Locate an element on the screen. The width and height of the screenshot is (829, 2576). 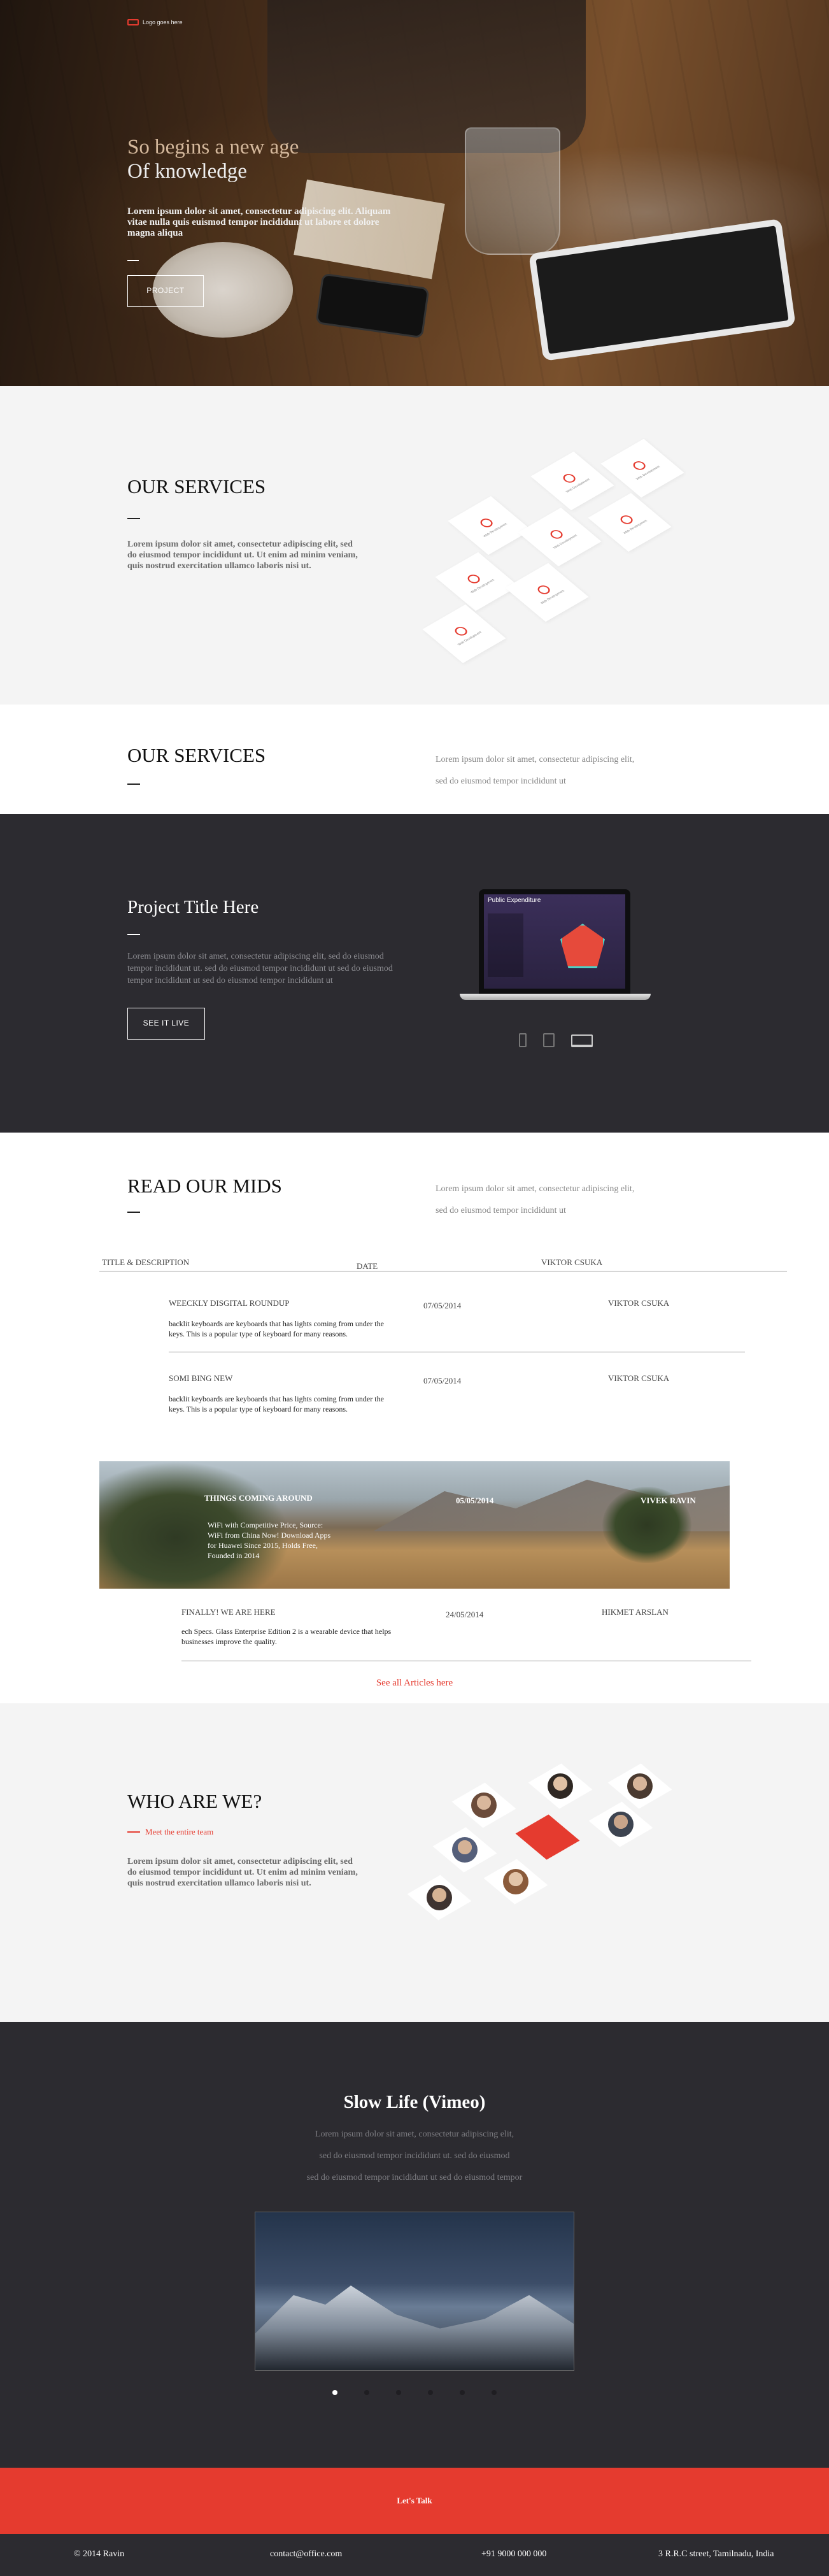
logo-icon is located at coordinates (133, 22).